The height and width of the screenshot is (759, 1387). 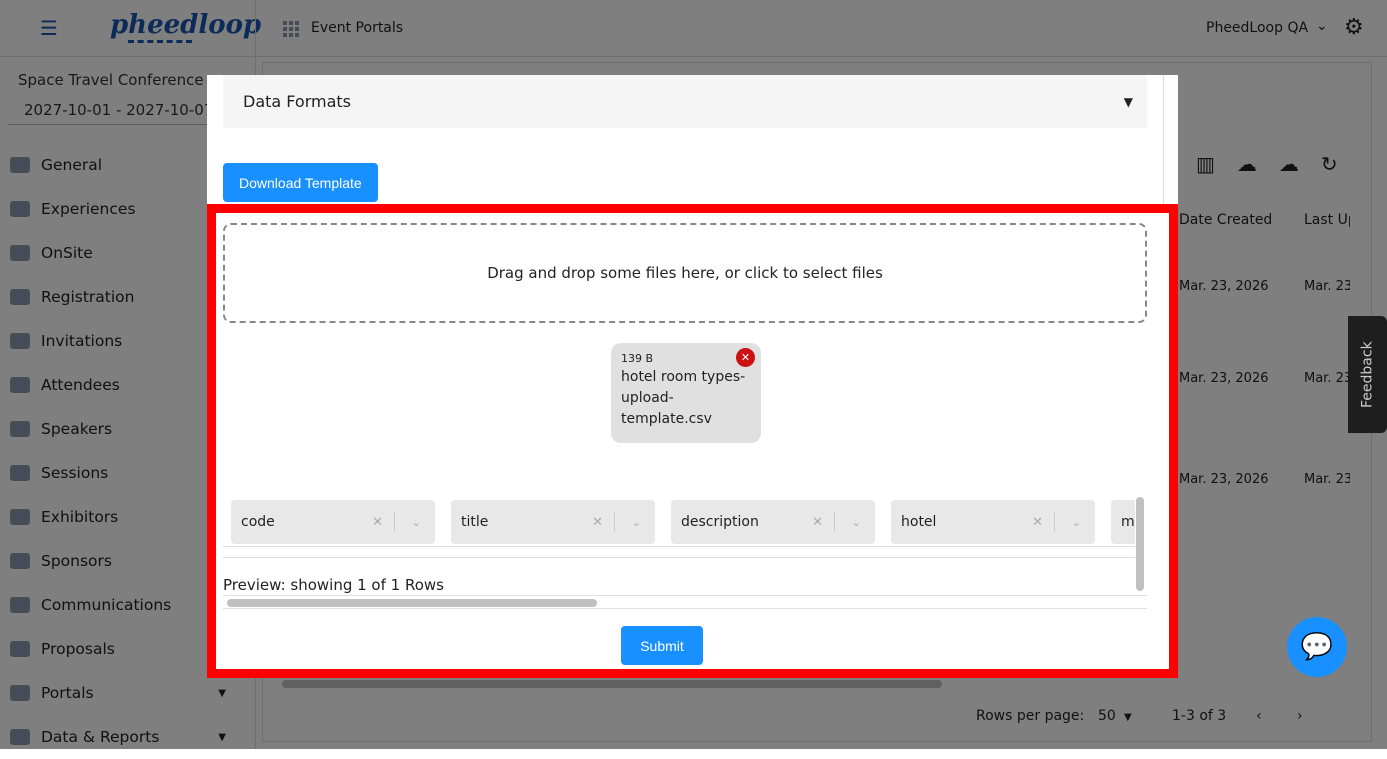 I want to click on column-select: code ✕ ⌄, so click(x=333, y=522).